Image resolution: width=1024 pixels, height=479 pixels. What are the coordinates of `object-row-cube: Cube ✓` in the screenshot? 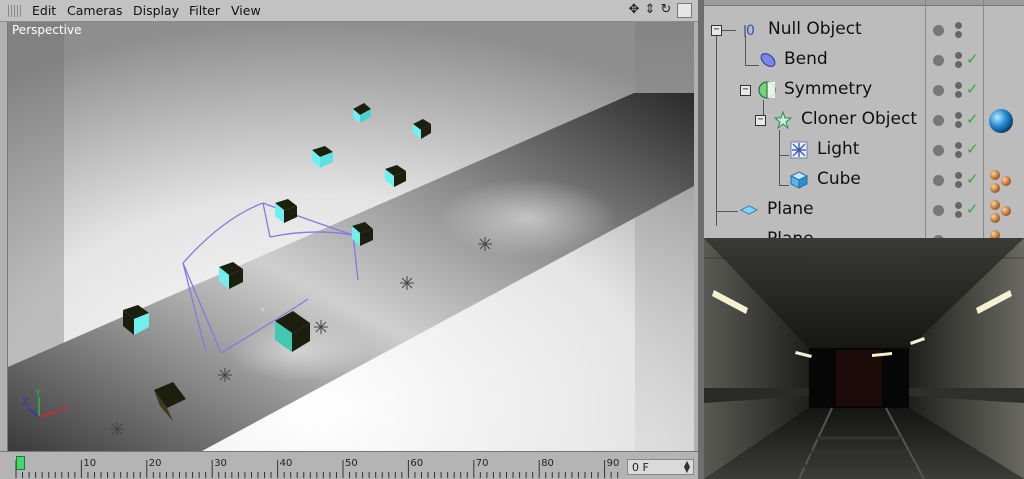 It's located at (864, 180).